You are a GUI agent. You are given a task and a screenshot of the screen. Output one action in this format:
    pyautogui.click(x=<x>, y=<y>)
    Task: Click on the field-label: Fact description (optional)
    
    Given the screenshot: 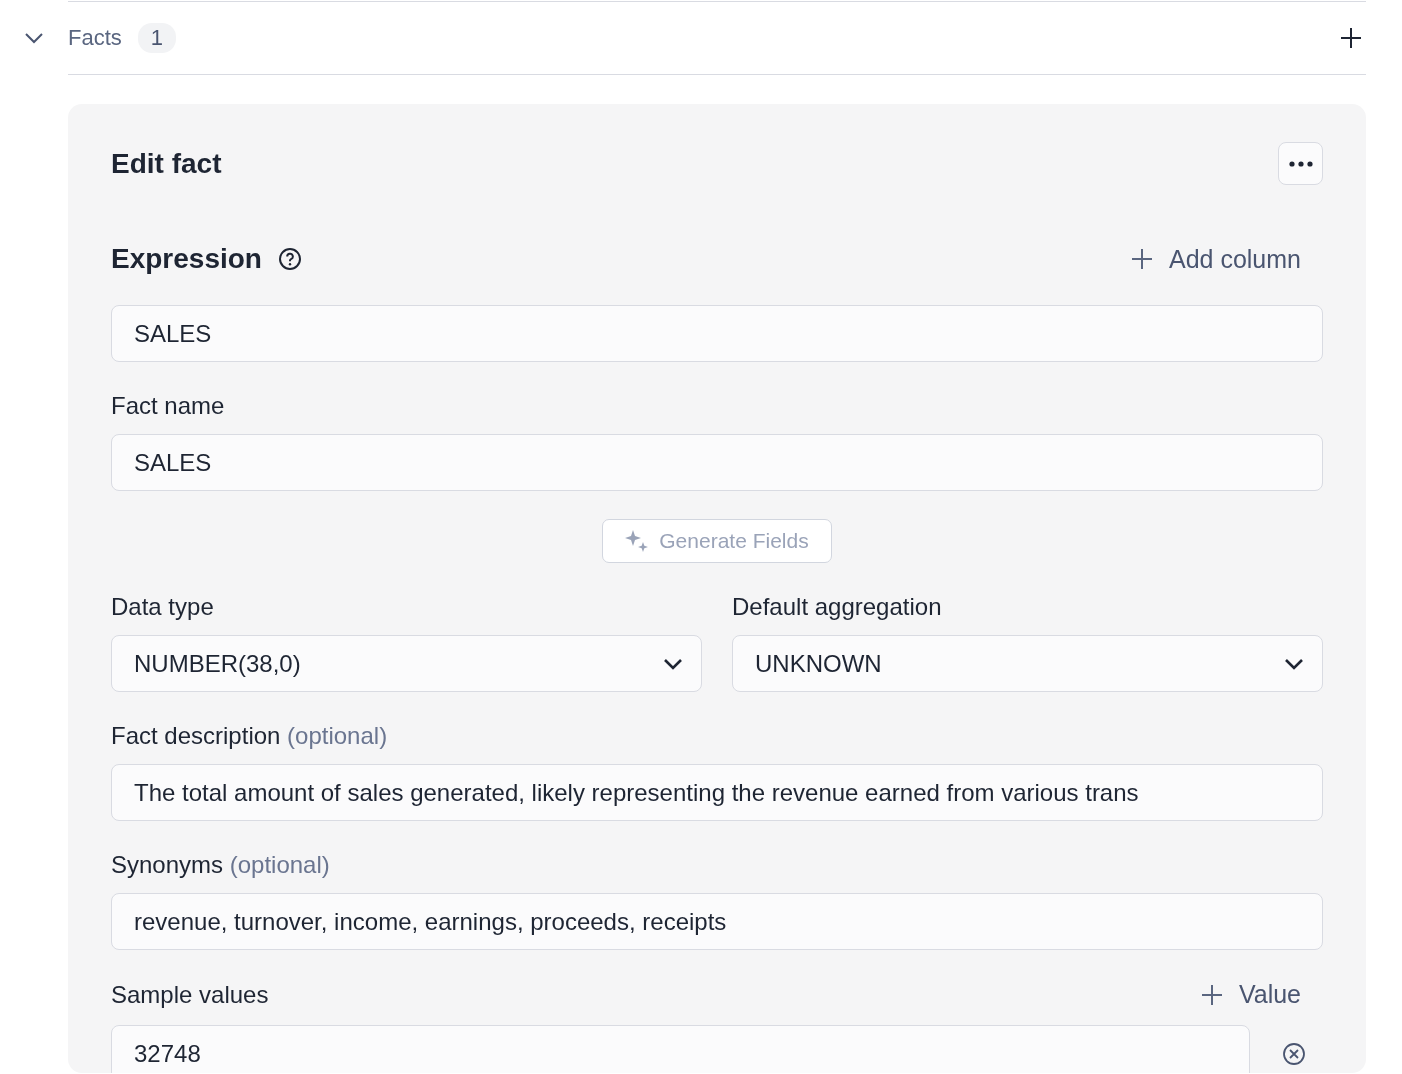 What is the action you would take?
    pyautogui.click(x=250, y=736)
    